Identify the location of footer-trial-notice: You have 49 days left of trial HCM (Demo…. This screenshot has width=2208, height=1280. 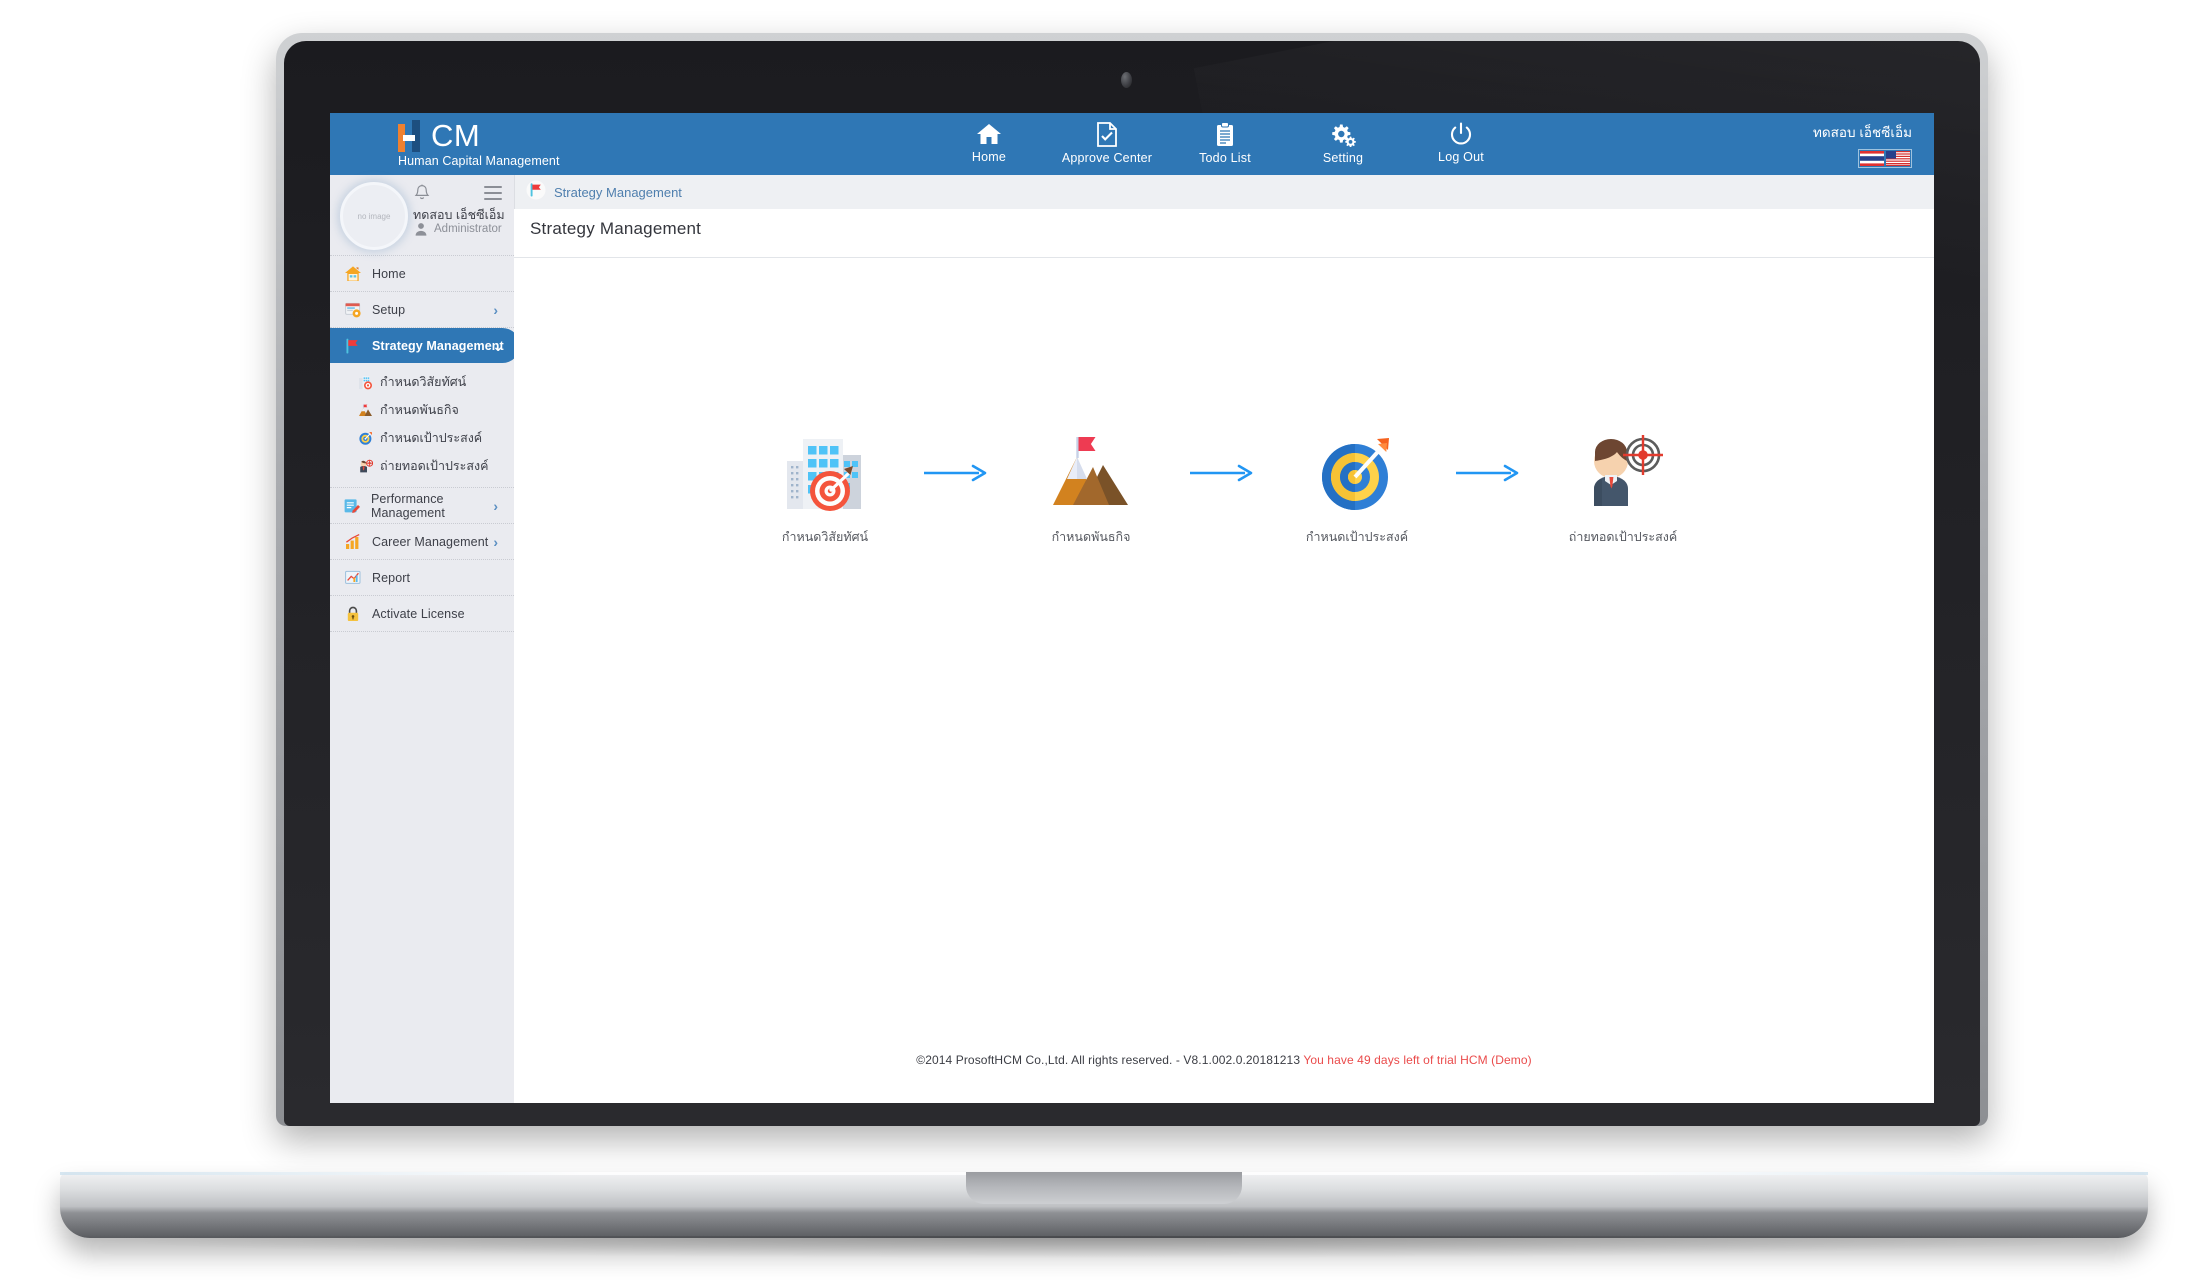
(1417, 1060).